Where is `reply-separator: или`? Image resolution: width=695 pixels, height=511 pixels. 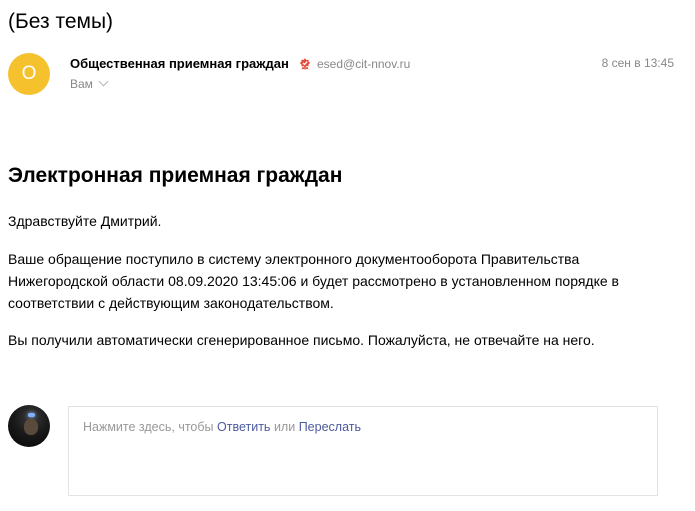
reply-separator: или is located at coordinates (284, 427).